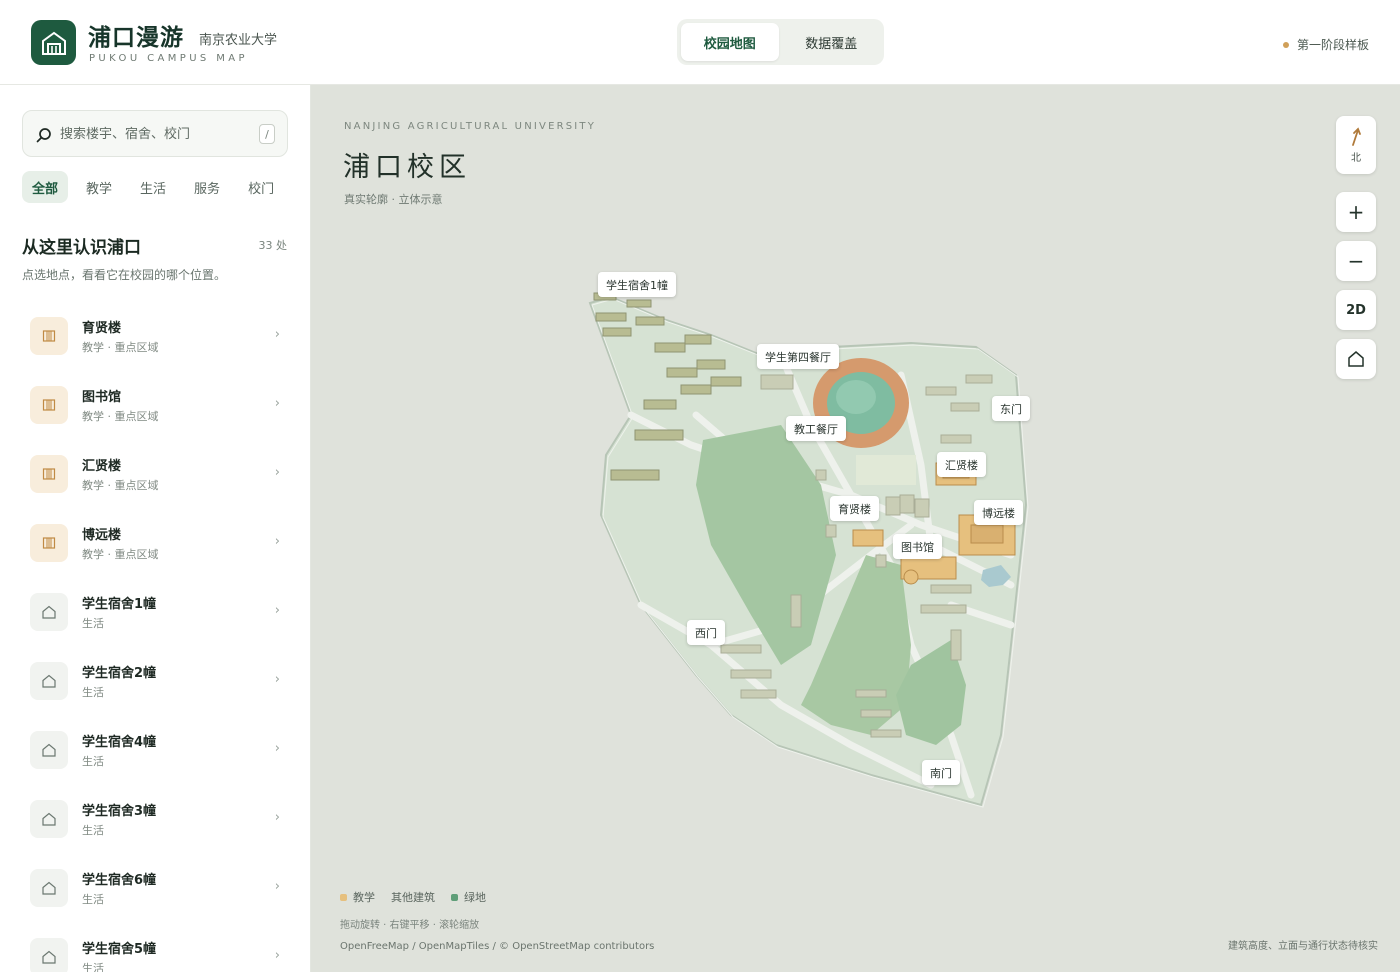 The image size is (1400, 972). What do you see at coordinates (1356, 145) in the screenshot?
I see `compass-button: 北` at bounding box center [1356, 145].